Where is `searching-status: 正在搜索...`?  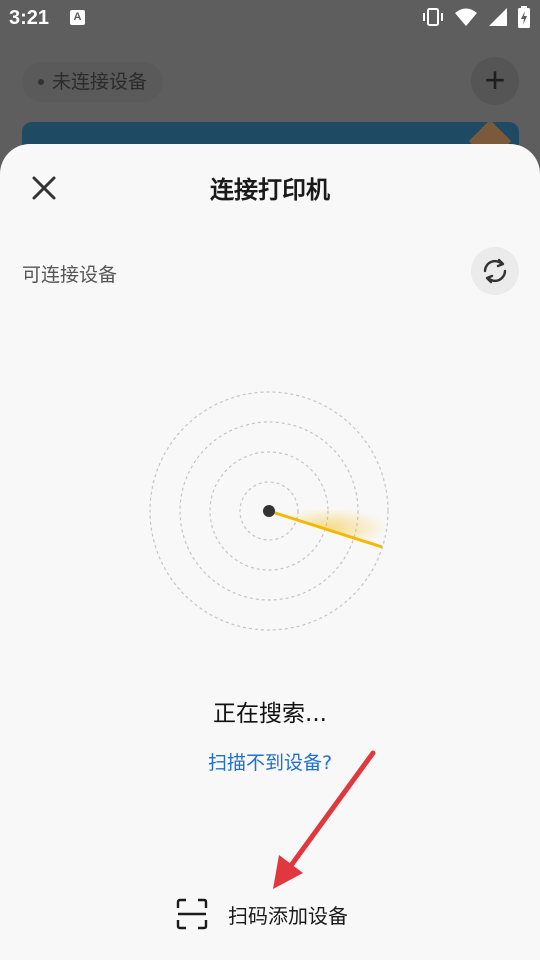 searching-status: 正在搜索... is located at coordinates (270, 714).